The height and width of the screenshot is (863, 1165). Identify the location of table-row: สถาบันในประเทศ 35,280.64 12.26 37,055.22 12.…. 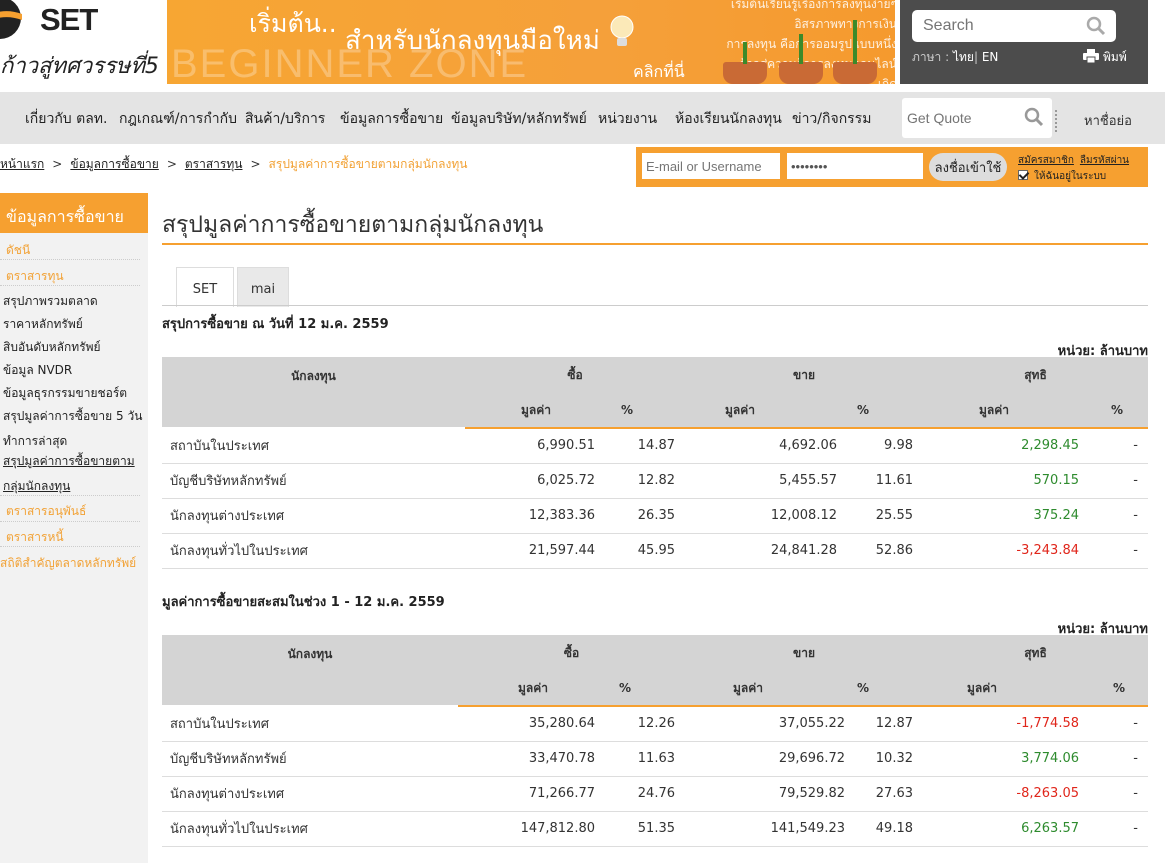
(655, 724).